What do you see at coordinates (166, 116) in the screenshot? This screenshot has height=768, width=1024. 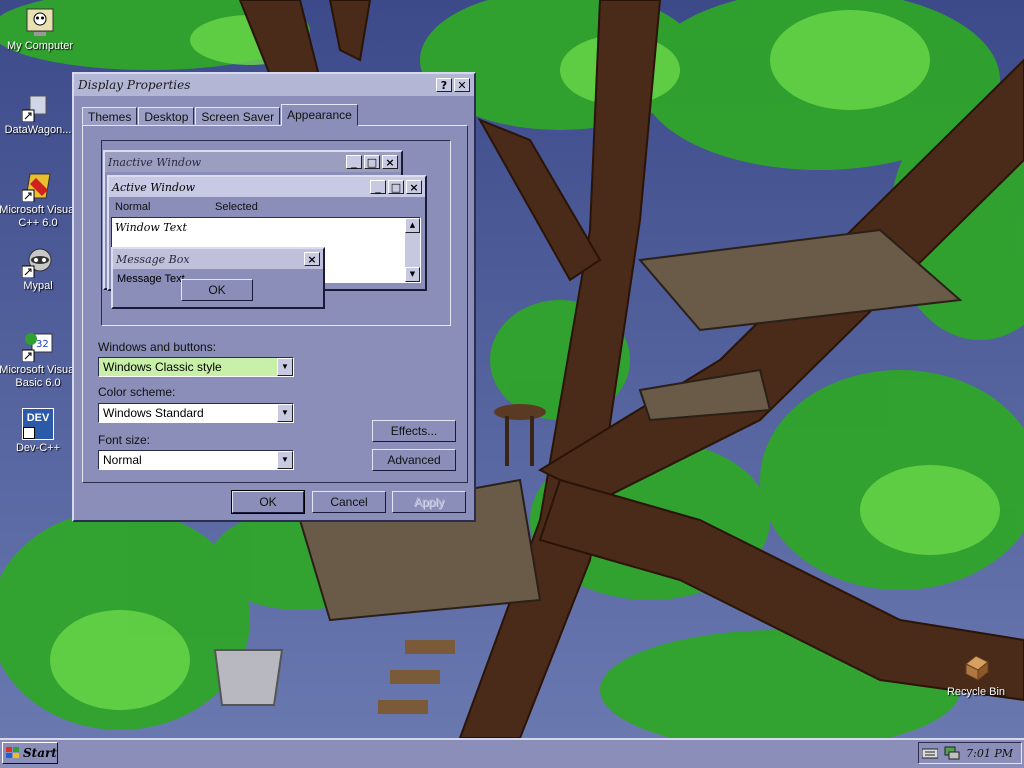 I see `tab-desktop: Desktop` at bounding box center [166, 116].